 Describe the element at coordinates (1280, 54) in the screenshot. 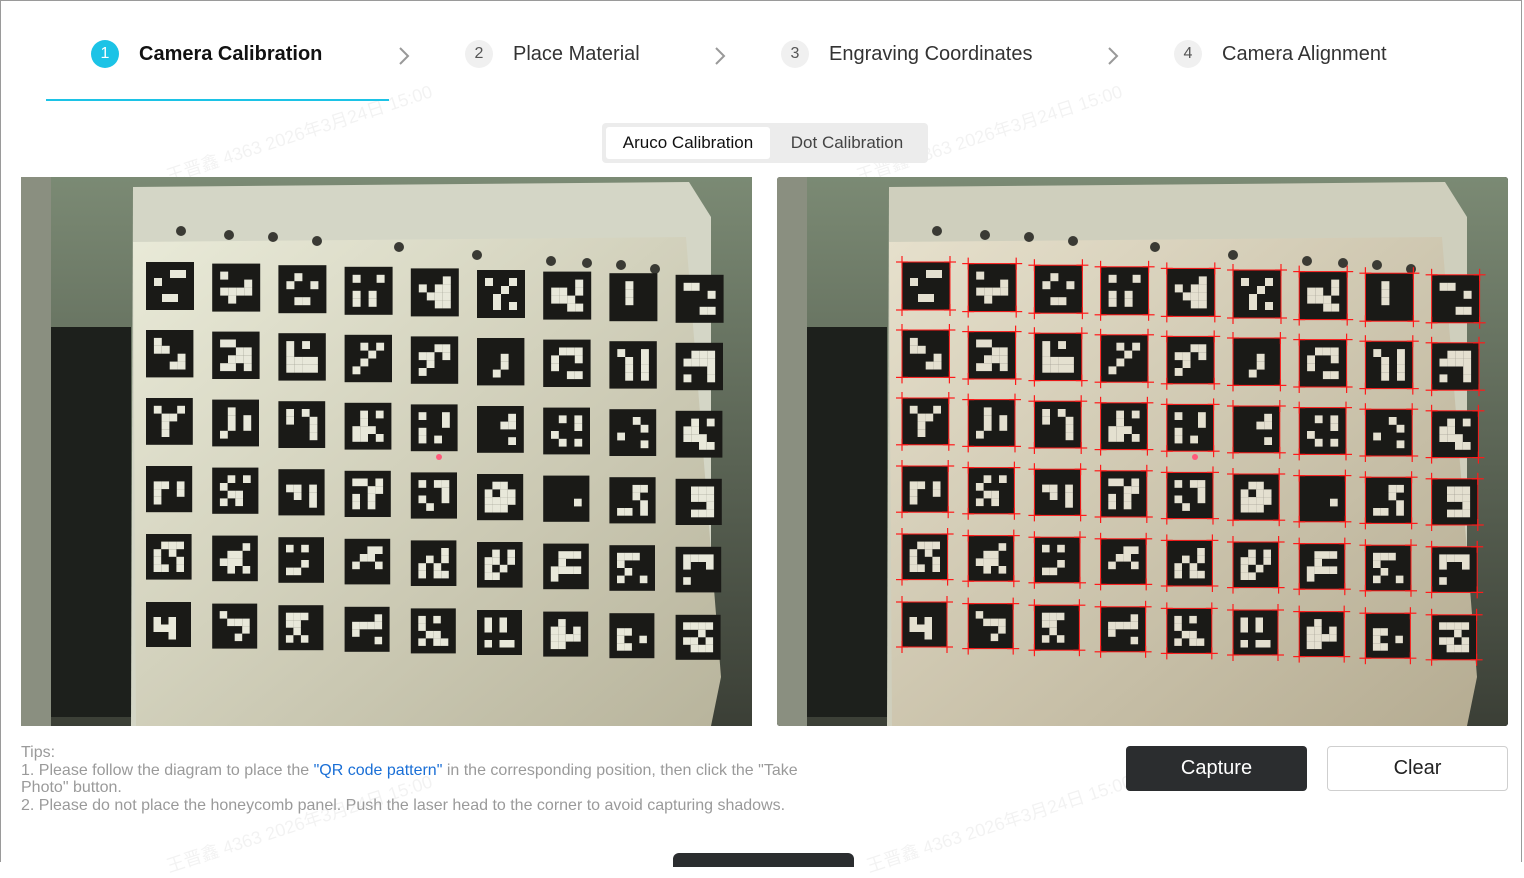

I see `step-camera-alignment: 4 Camera Alignment` at that location.